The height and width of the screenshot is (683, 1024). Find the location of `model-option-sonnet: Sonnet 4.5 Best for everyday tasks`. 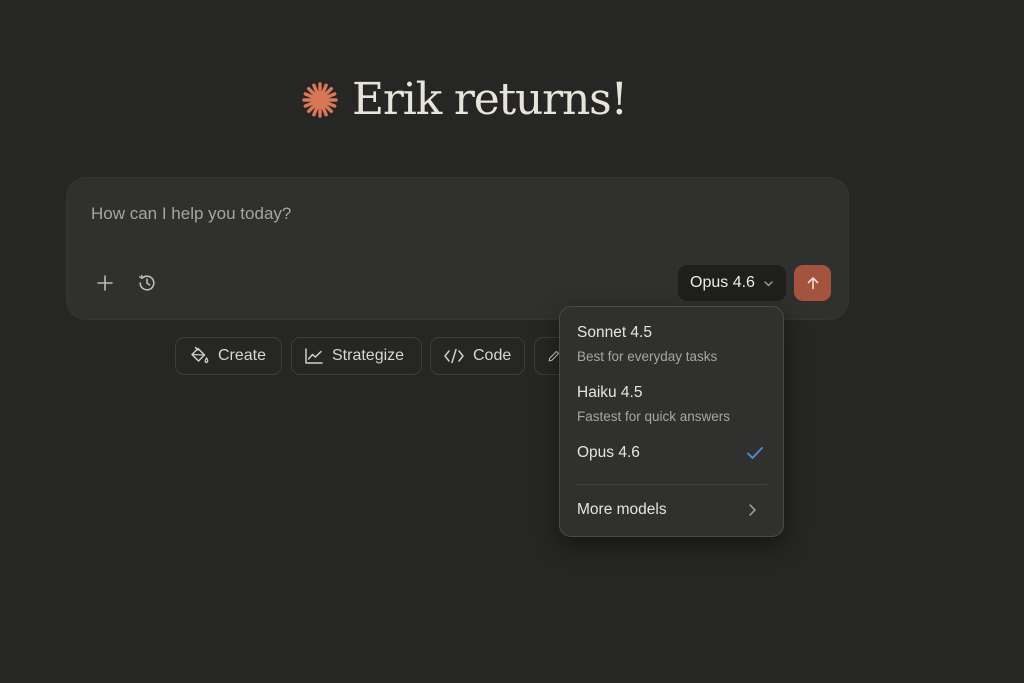

model-option-sonnet: Sonnet 4.5 Best for everyday tasks is located at coordinates (671, 343).